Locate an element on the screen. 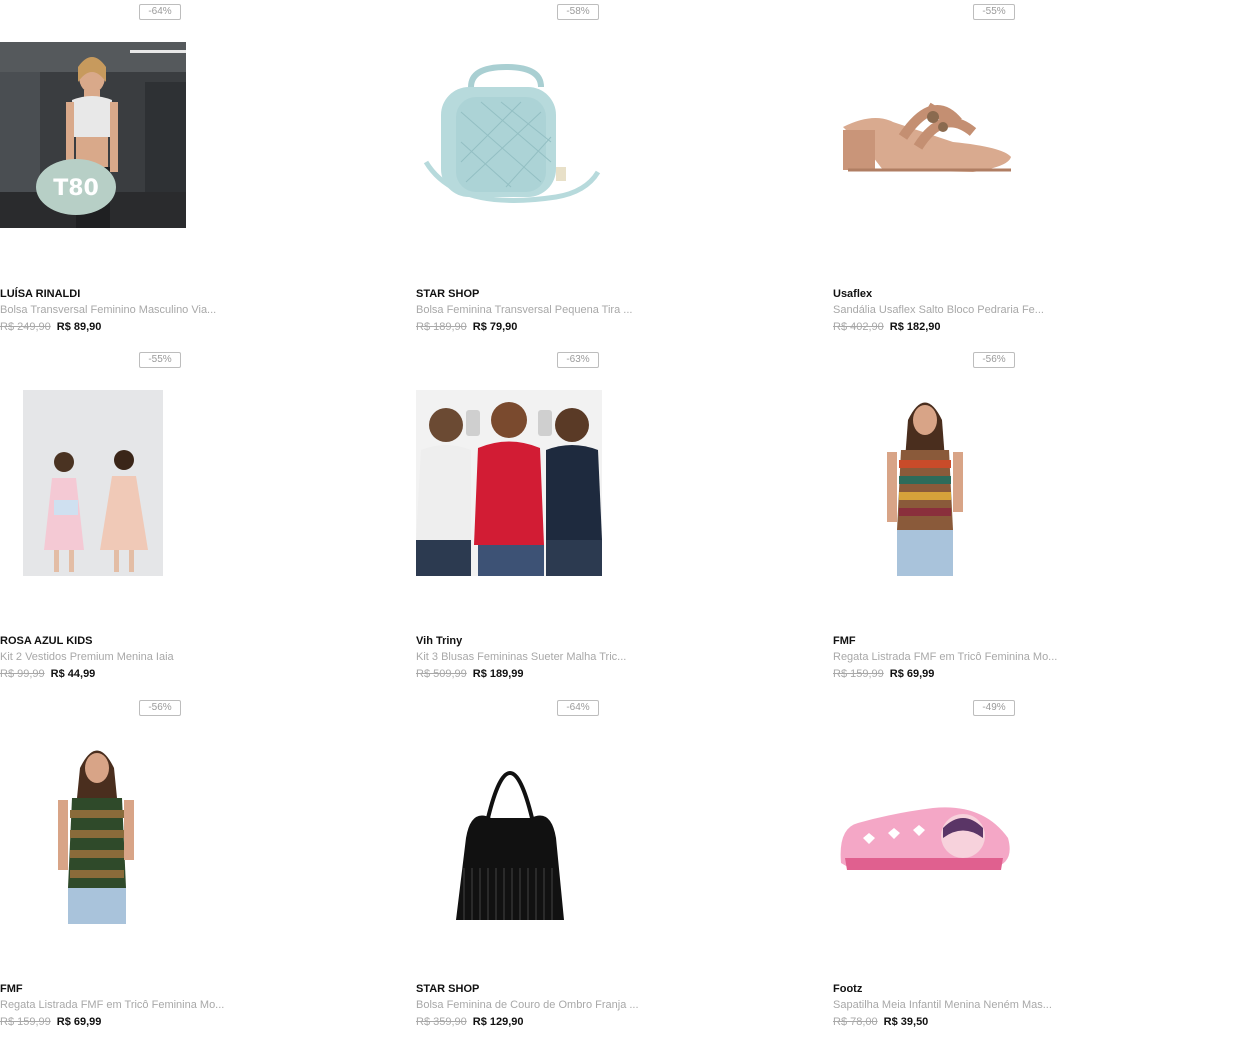  product-brand: Vih Triny is located at coordinates (439, 641).